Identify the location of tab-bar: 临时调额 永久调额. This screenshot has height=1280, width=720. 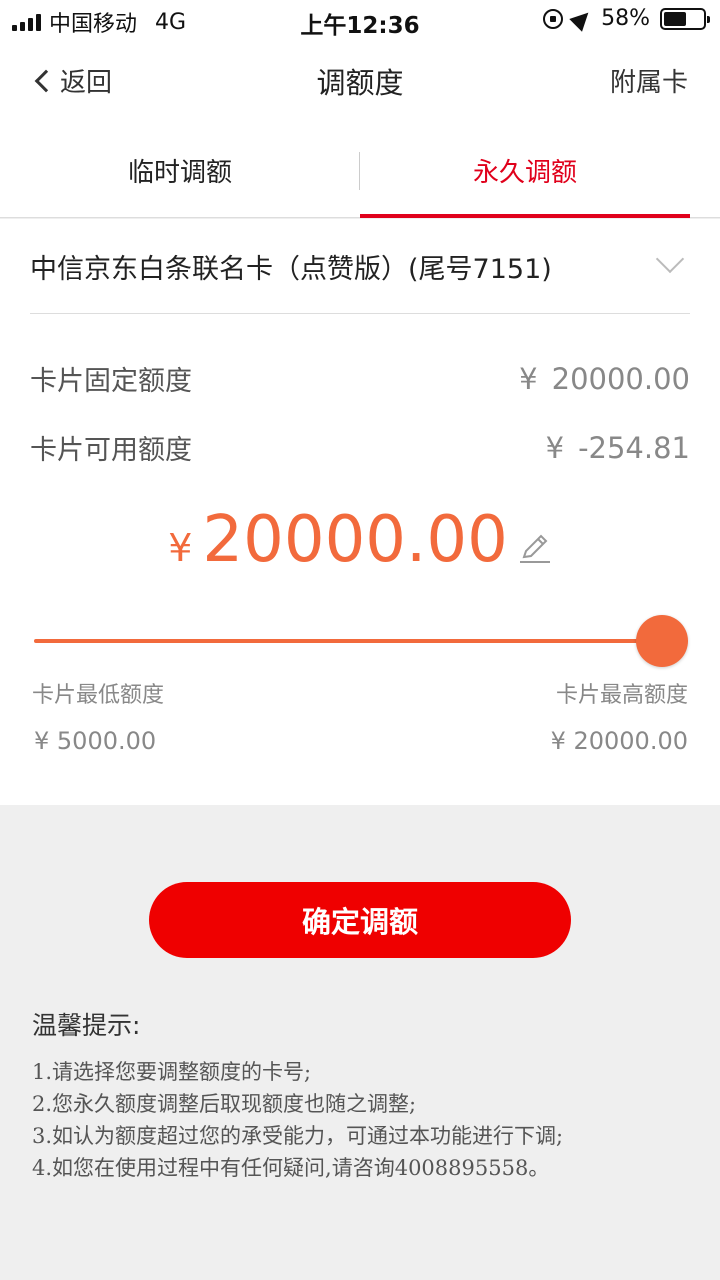
(360, 170).